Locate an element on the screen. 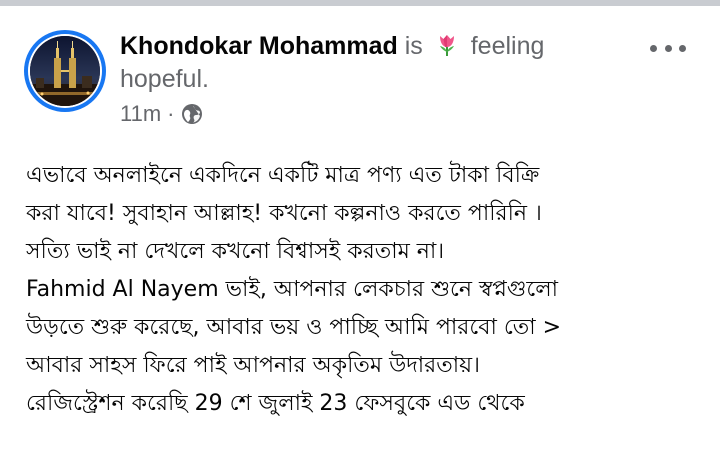  avatar-story-ring is located at coordinates (65, 71).